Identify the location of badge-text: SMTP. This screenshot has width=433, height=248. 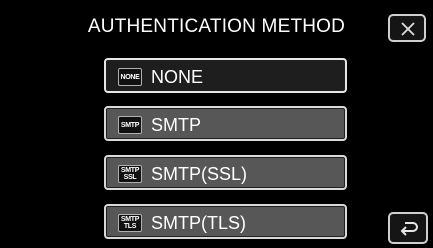
(130, 125).